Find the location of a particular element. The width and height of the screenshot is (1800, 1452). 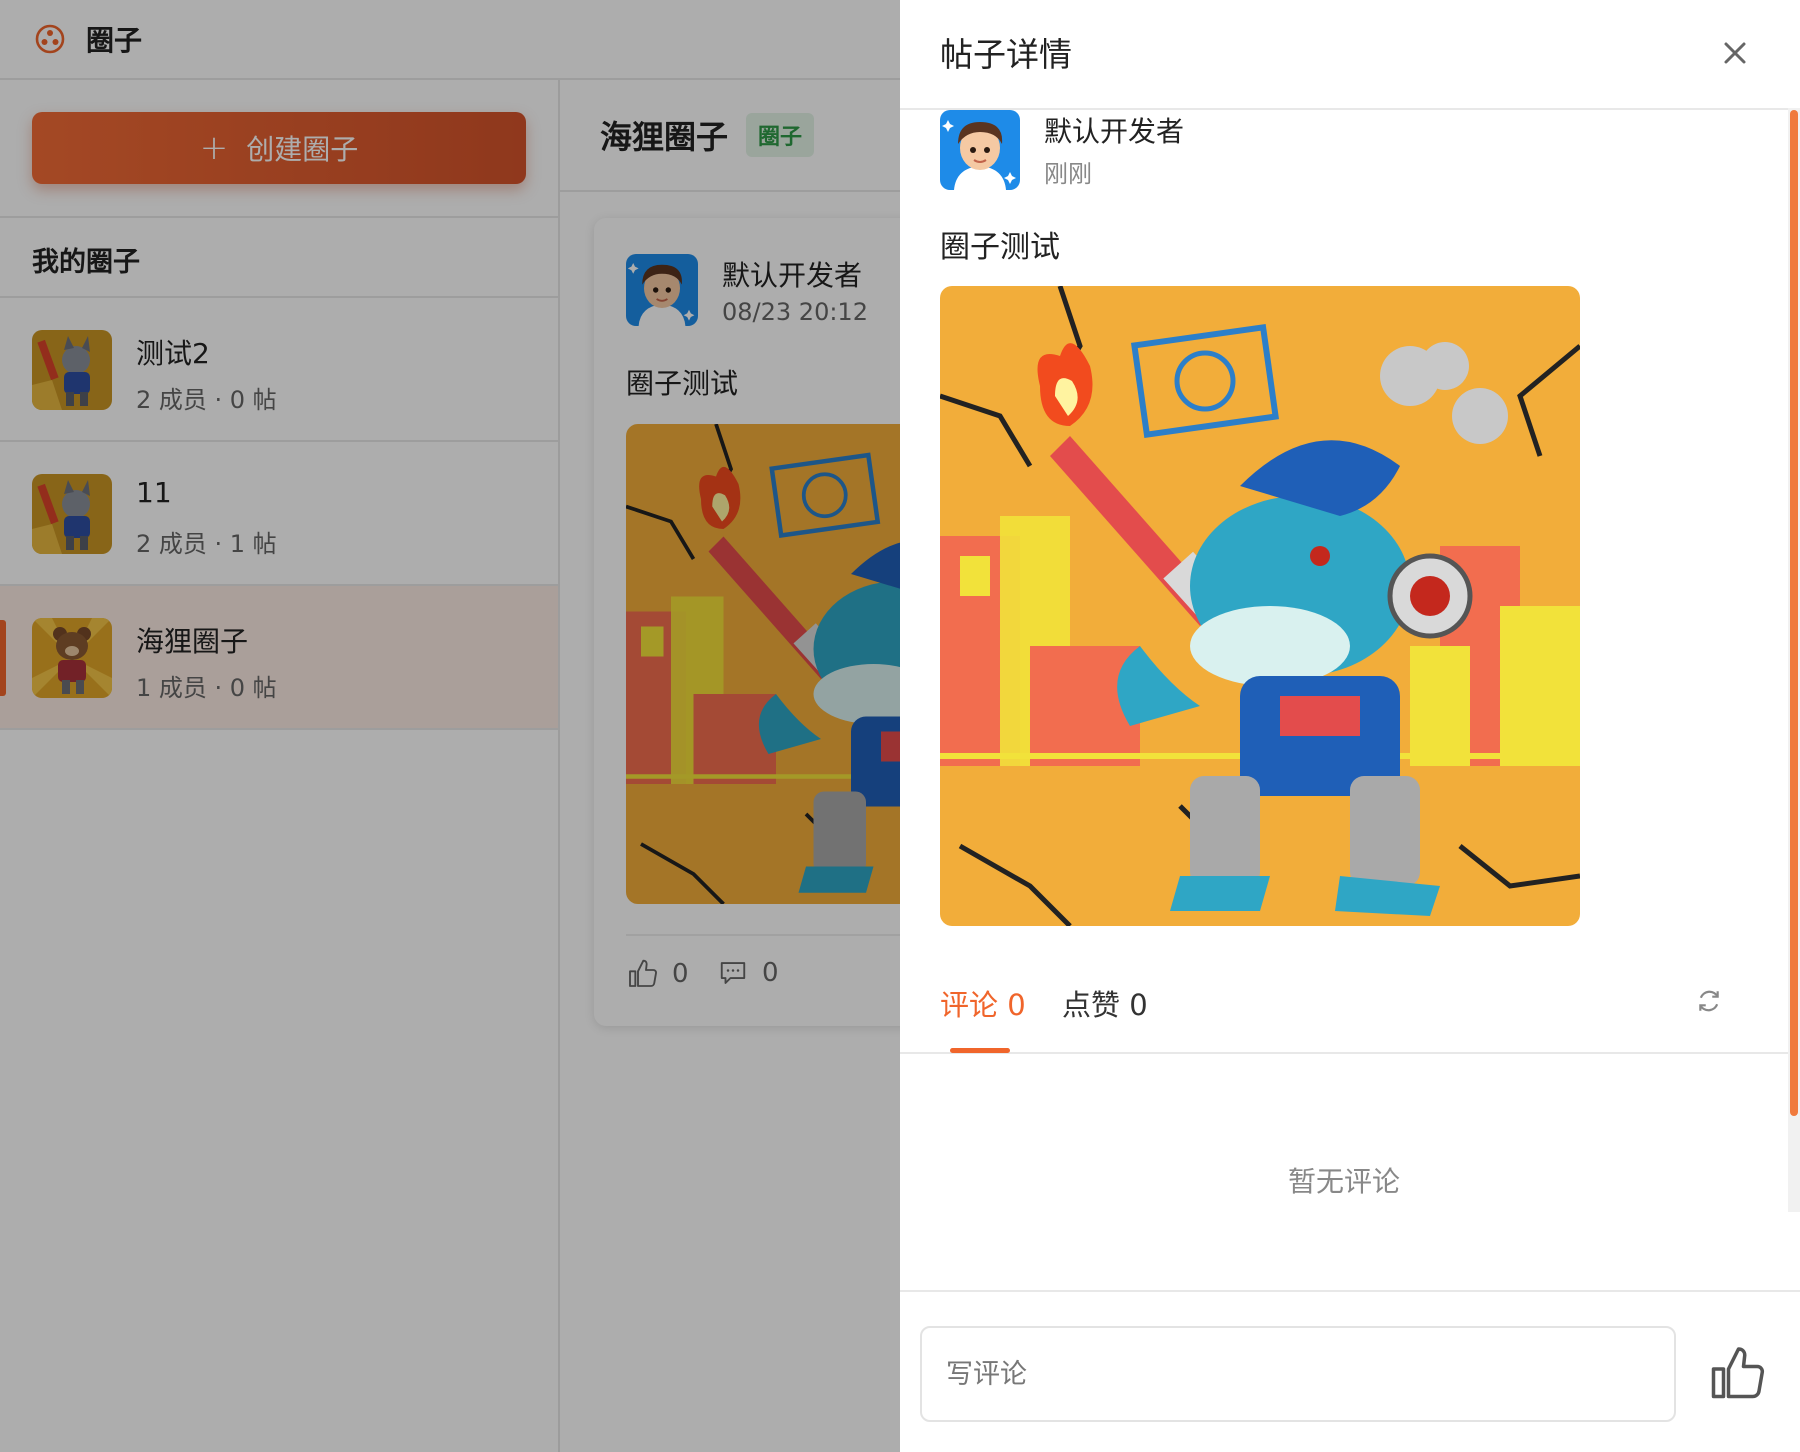

refresh-icon is located at coordinates (1709, 1001).